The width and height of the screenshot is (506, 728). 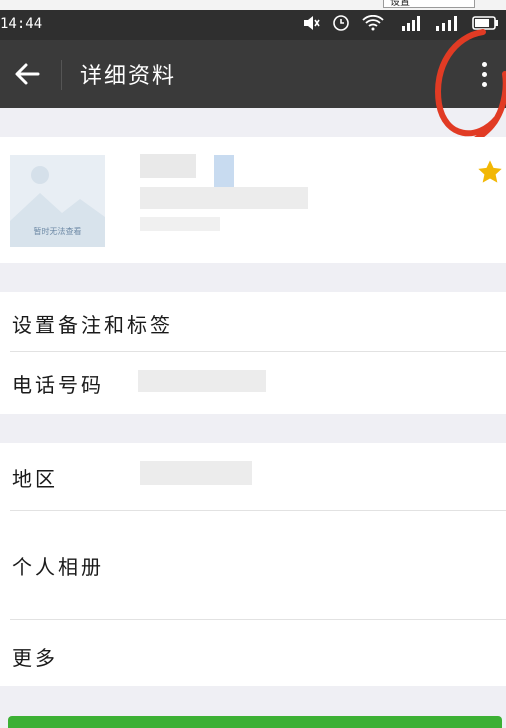 I want to click on status-bar: 14:44, so click(x=253, y=25).